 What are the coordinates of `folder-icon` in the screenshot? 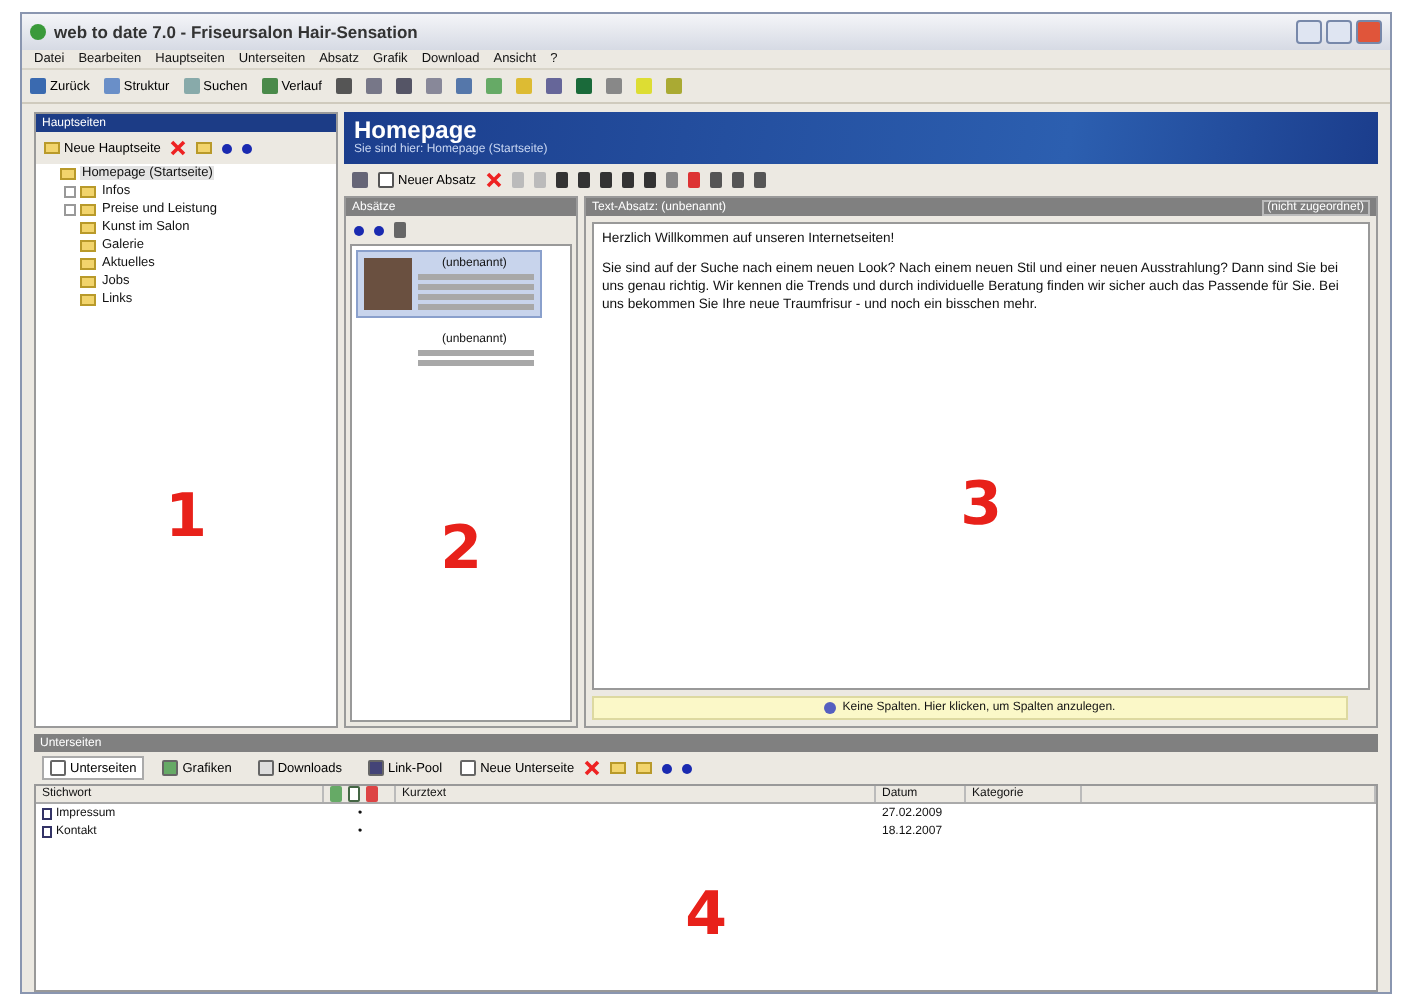 It's located at (204, 148).